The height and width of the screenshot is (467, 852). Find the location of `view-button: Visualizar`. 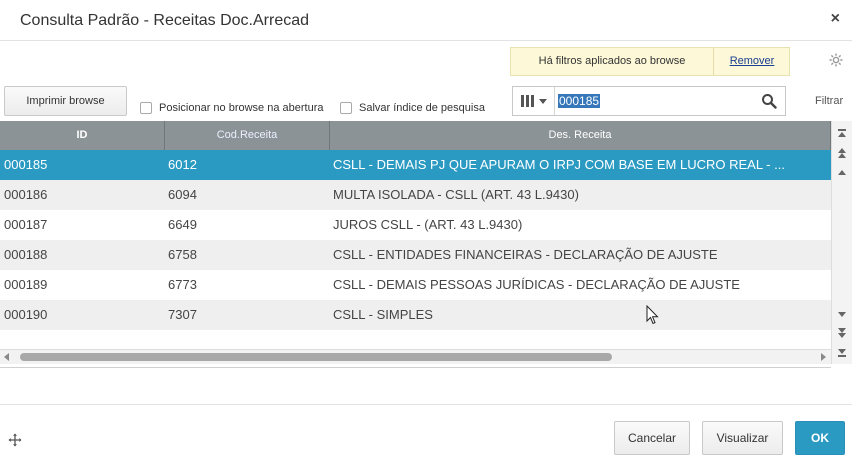

view-button: Visualizar is located at coordinates (742, 438).